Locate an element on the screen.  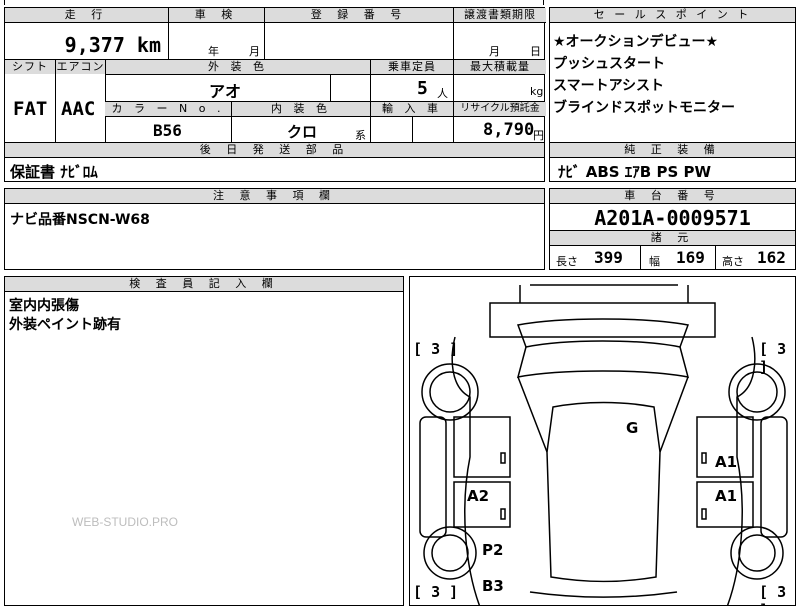
notes-header: 注 意 事 項 欄 is located at coordinates (274, 196).